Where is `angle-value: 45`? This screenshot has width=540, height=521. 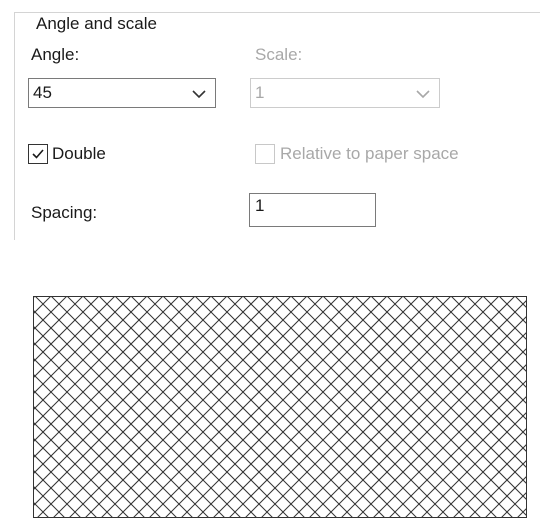 angle-value: 45 is located at coordinates (42, 92).